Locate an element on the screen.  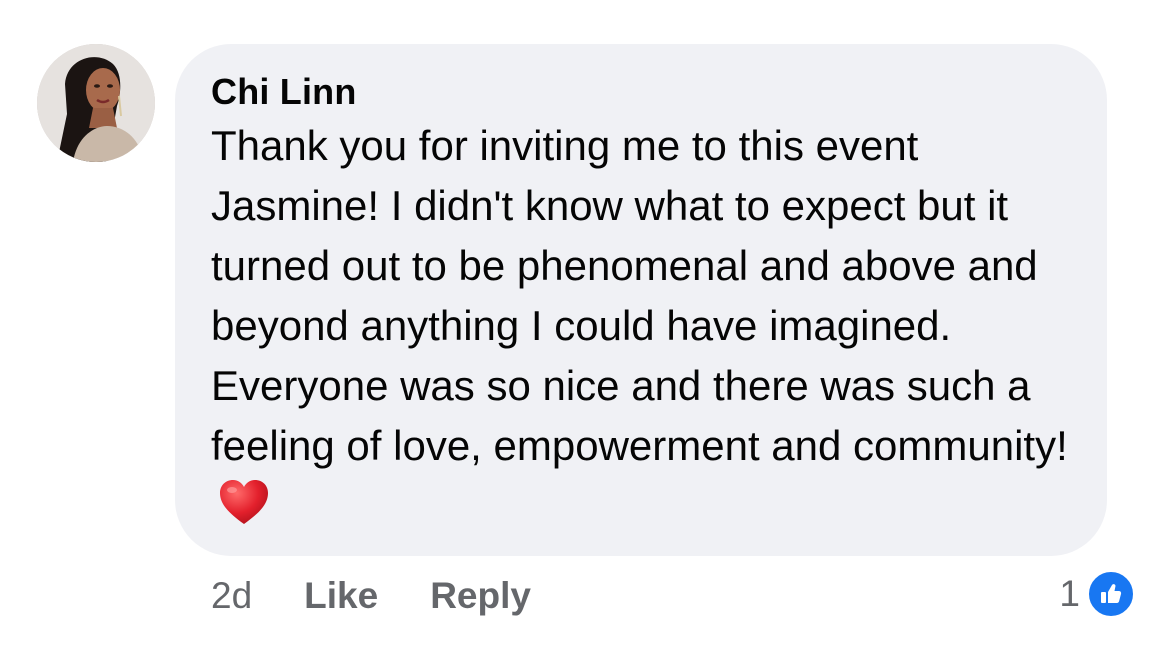
red-heart-icon is located at coordinates (244, 502).